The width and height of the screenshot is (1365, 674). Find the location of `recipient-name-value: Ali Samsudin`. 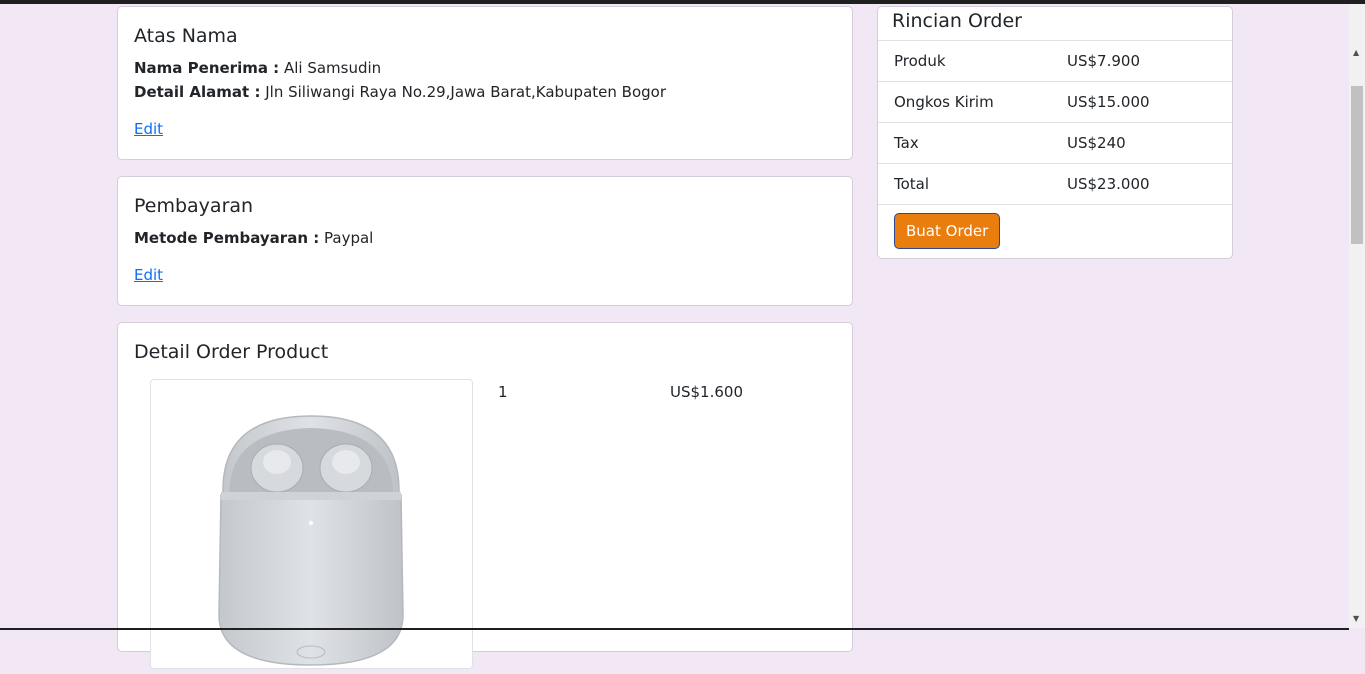

recipient-name-value: Ali Samsudin is located at coordinates (332, 67).